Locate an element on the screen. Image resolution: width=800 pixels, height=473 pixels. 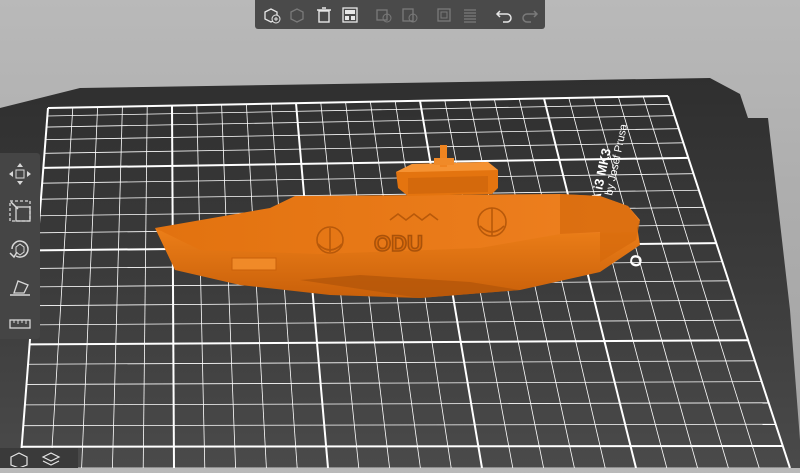
add-icon is located at coordinates (272, 15).